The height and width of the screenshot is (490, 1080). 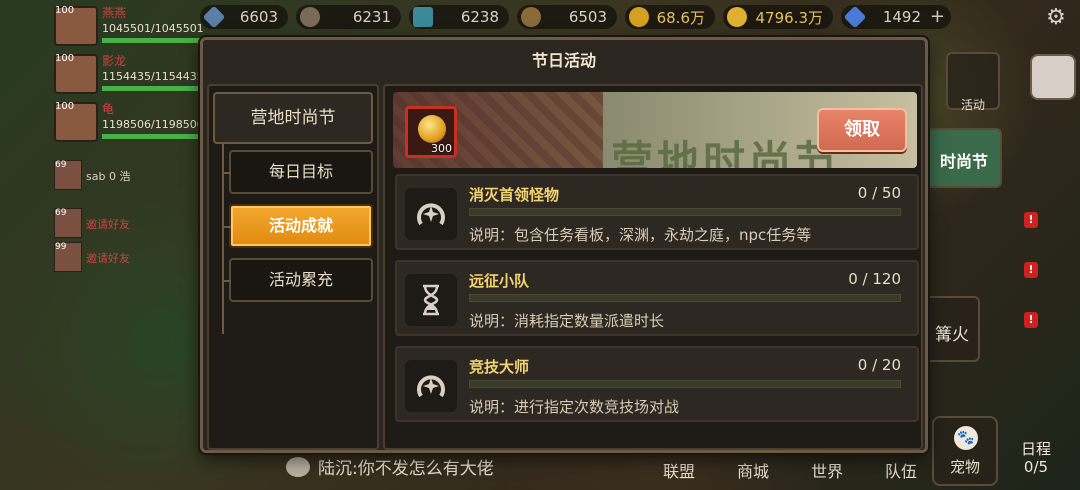 What do you see at coordinates (901, 469) in the screenshot?
I see `nav-team: 队伍` at bounding box center [901, 469].